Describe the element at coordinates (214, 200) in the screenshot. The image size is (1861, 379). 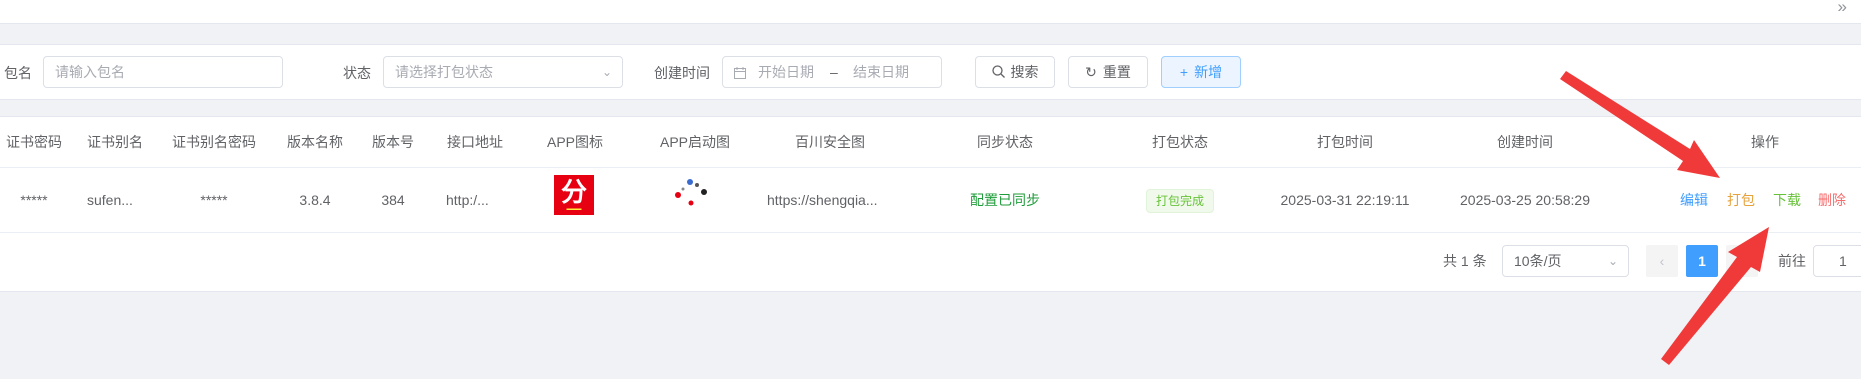
I see `alias-password-cell: *****` at that location.